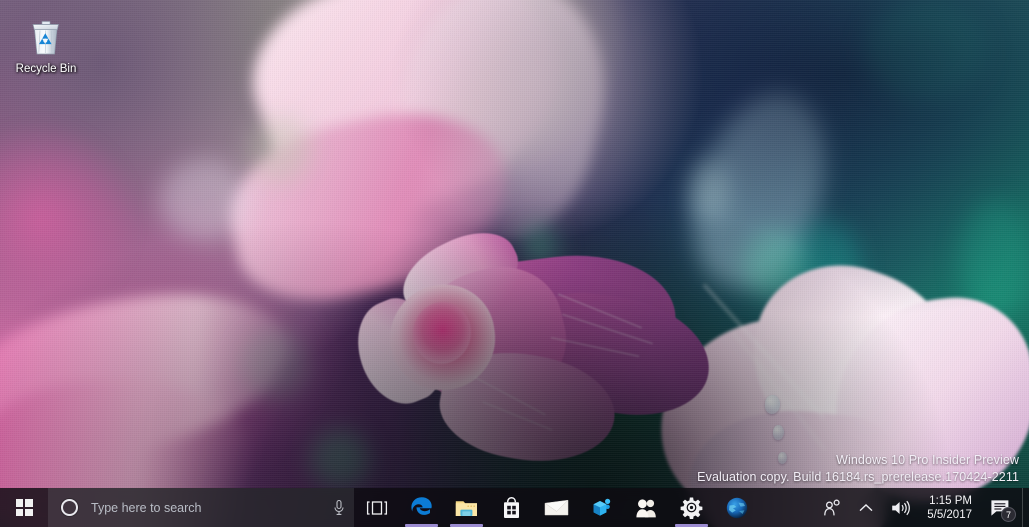  I want to click on edge-icon, so click(421, 506).